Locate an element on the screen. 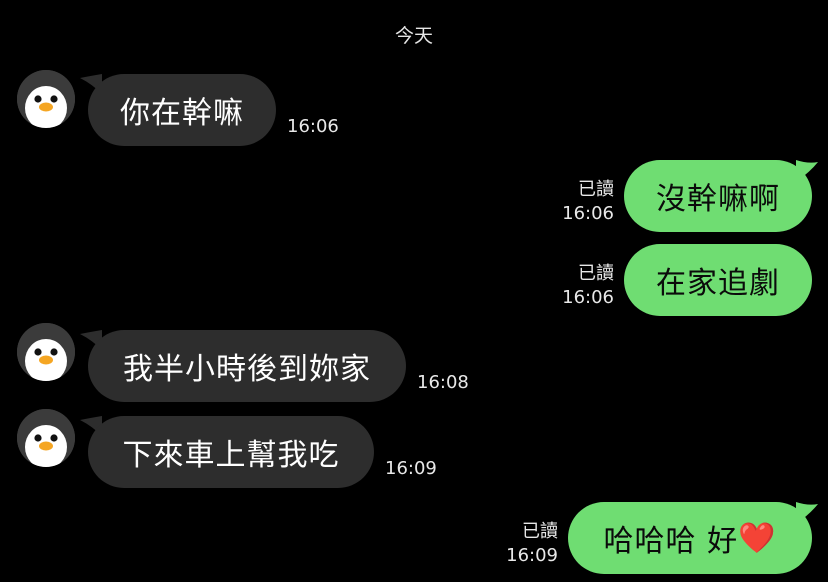 The width and height of the screenshot is (828, 582). heart-emoji-icon: ❤️ is located at coordinates (757, 538).